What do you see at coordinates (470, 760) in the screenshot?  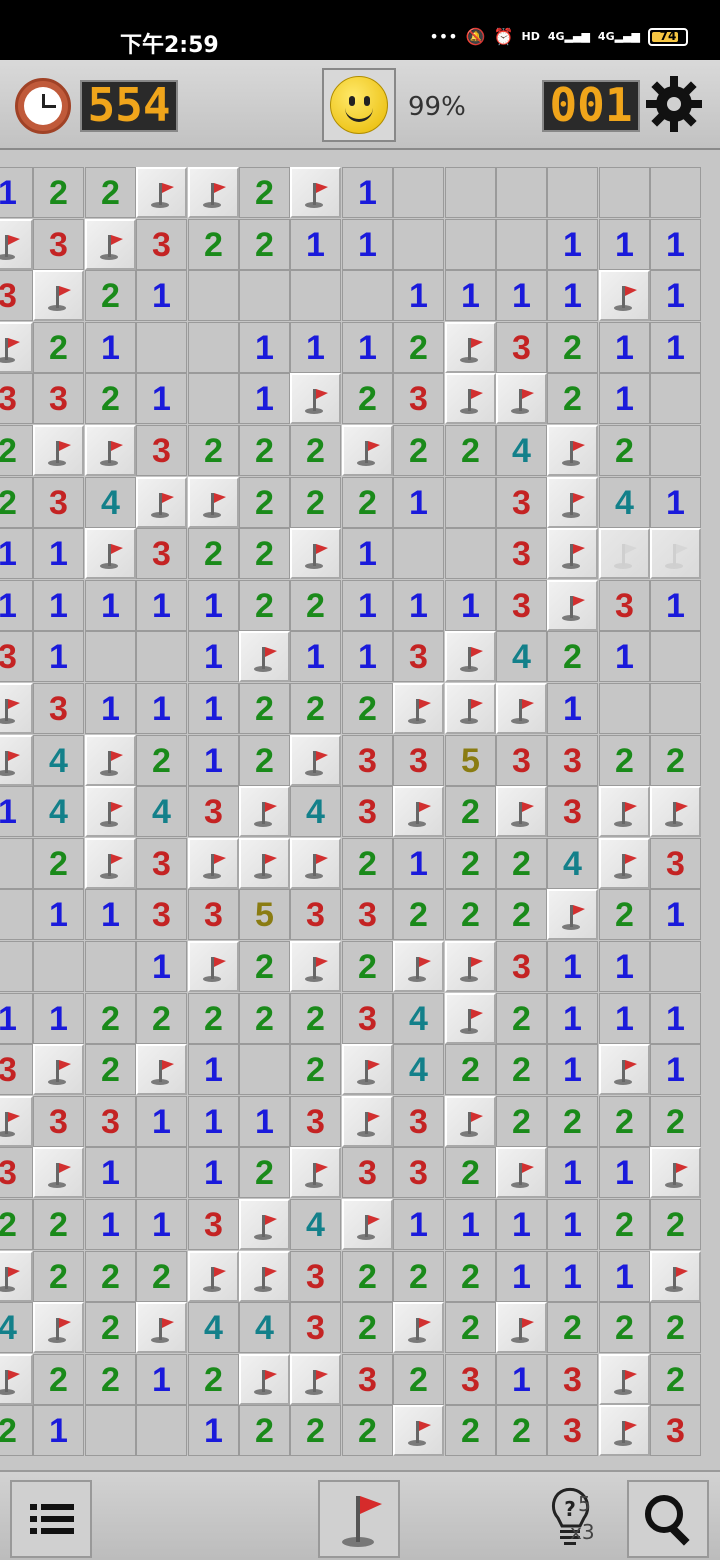 I see `number-cell: 5` at bounding box center [470, 760].